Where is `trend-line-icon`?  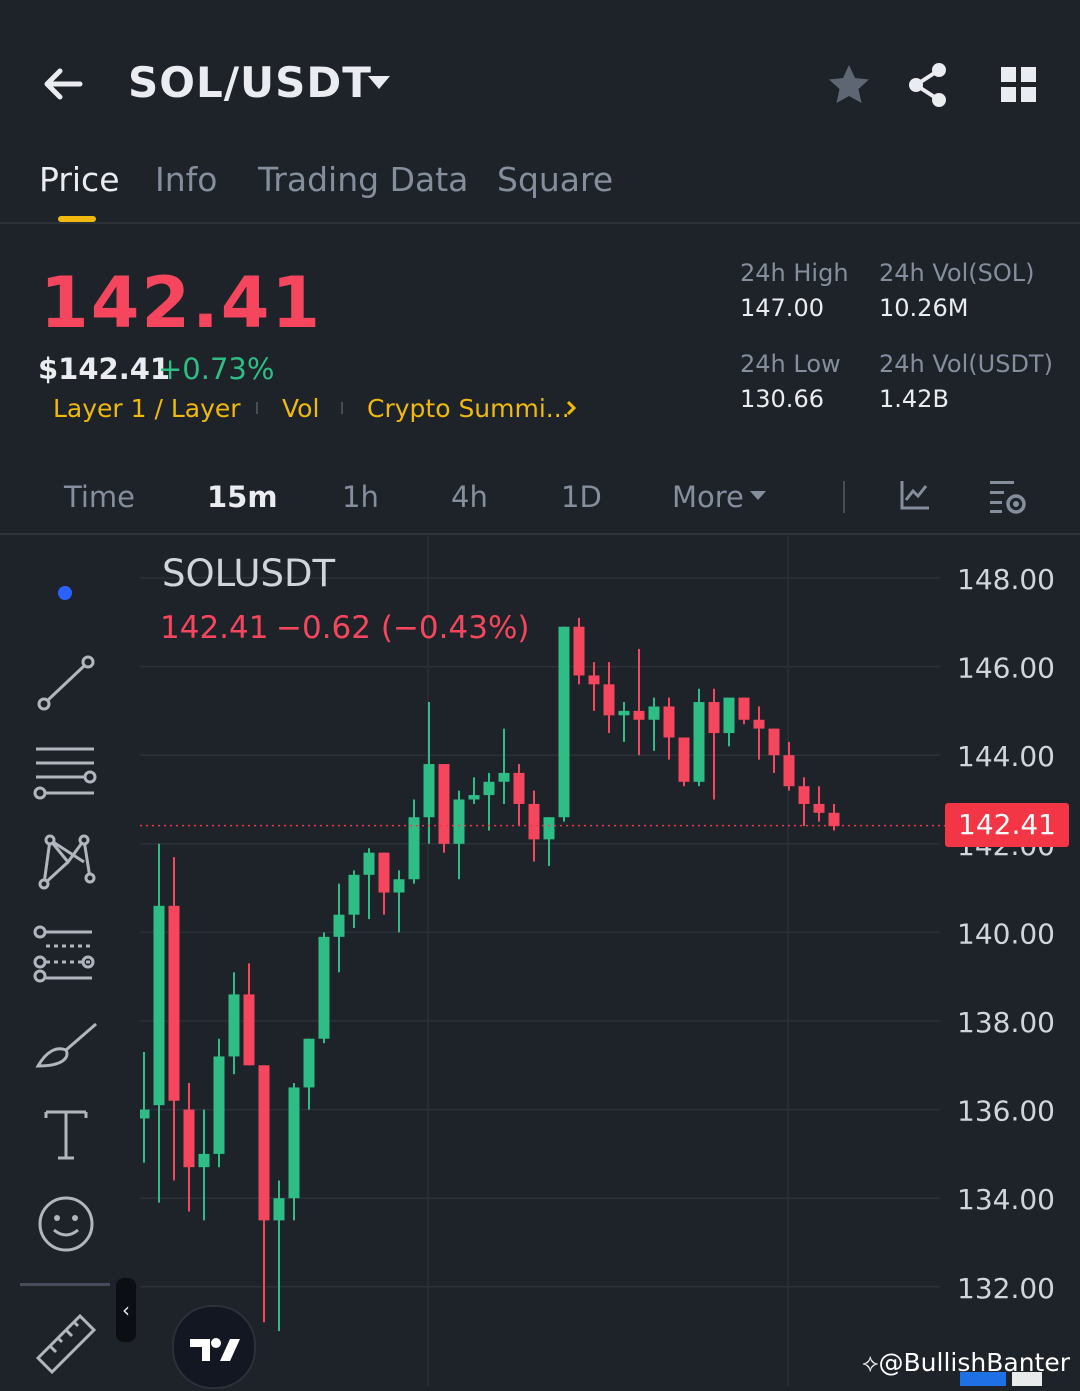
trend-line-icon is located at coordinates (66, 684).